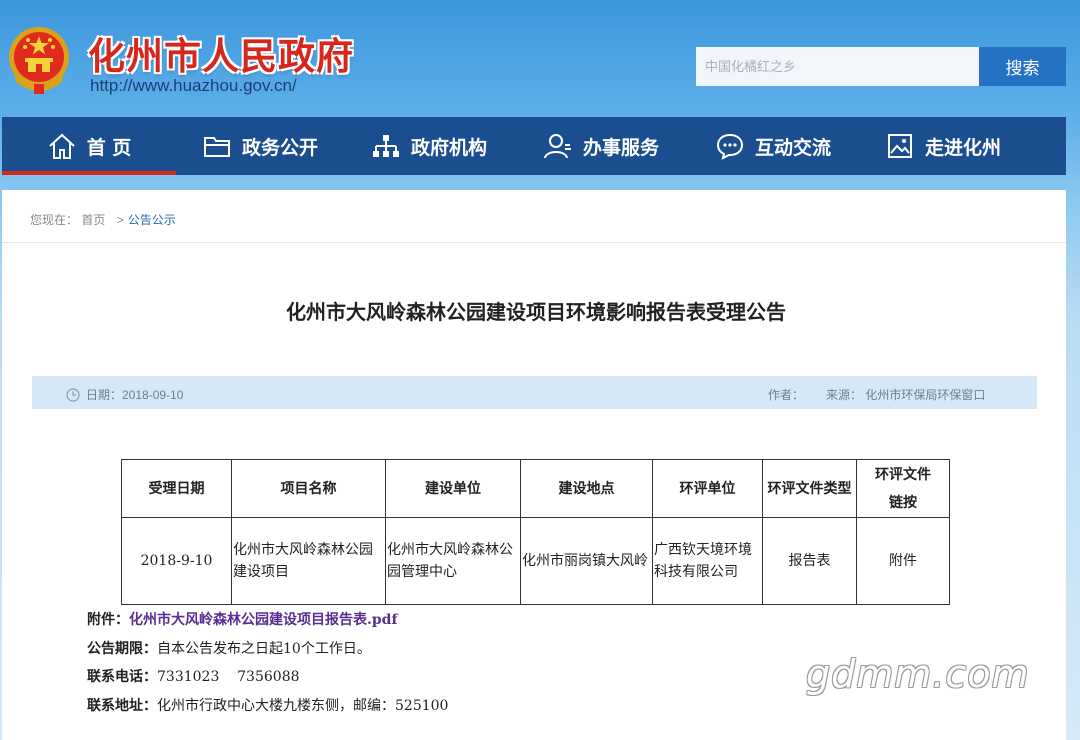  What do you see at coordinates (264, 648) in the screenshot?
I see `period-value: 自本公告发布之日起10个工作日。` at bounding box center [264, 648].